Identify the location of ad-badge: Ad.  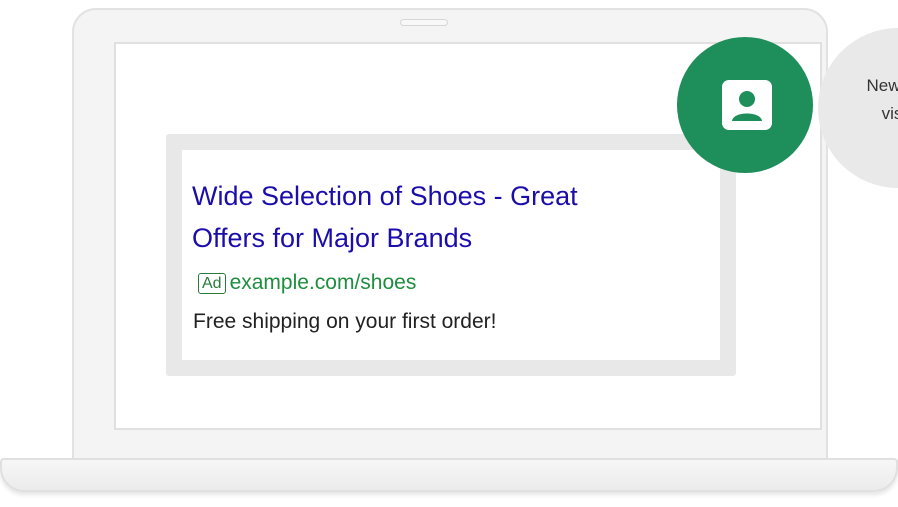
(212, 283).